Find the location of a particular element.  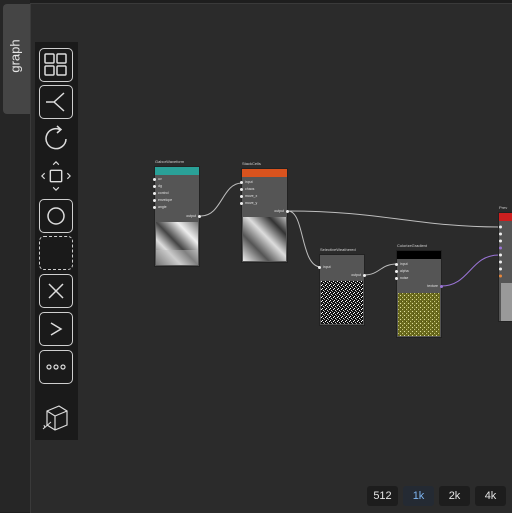

port-label: move_y is located at coordinates (251, 203).